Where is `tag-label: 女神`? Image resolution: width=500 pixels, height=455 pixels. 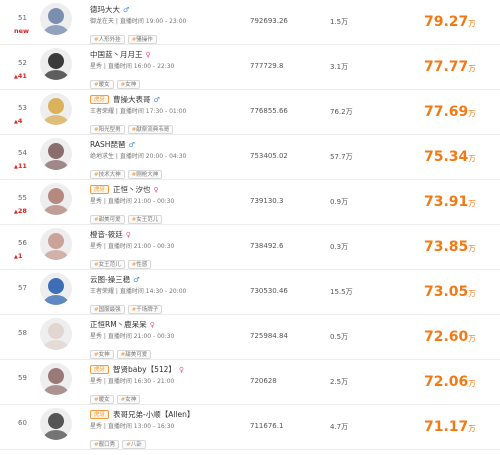
tag-label: 女神 is located at coordinates (131, 400).